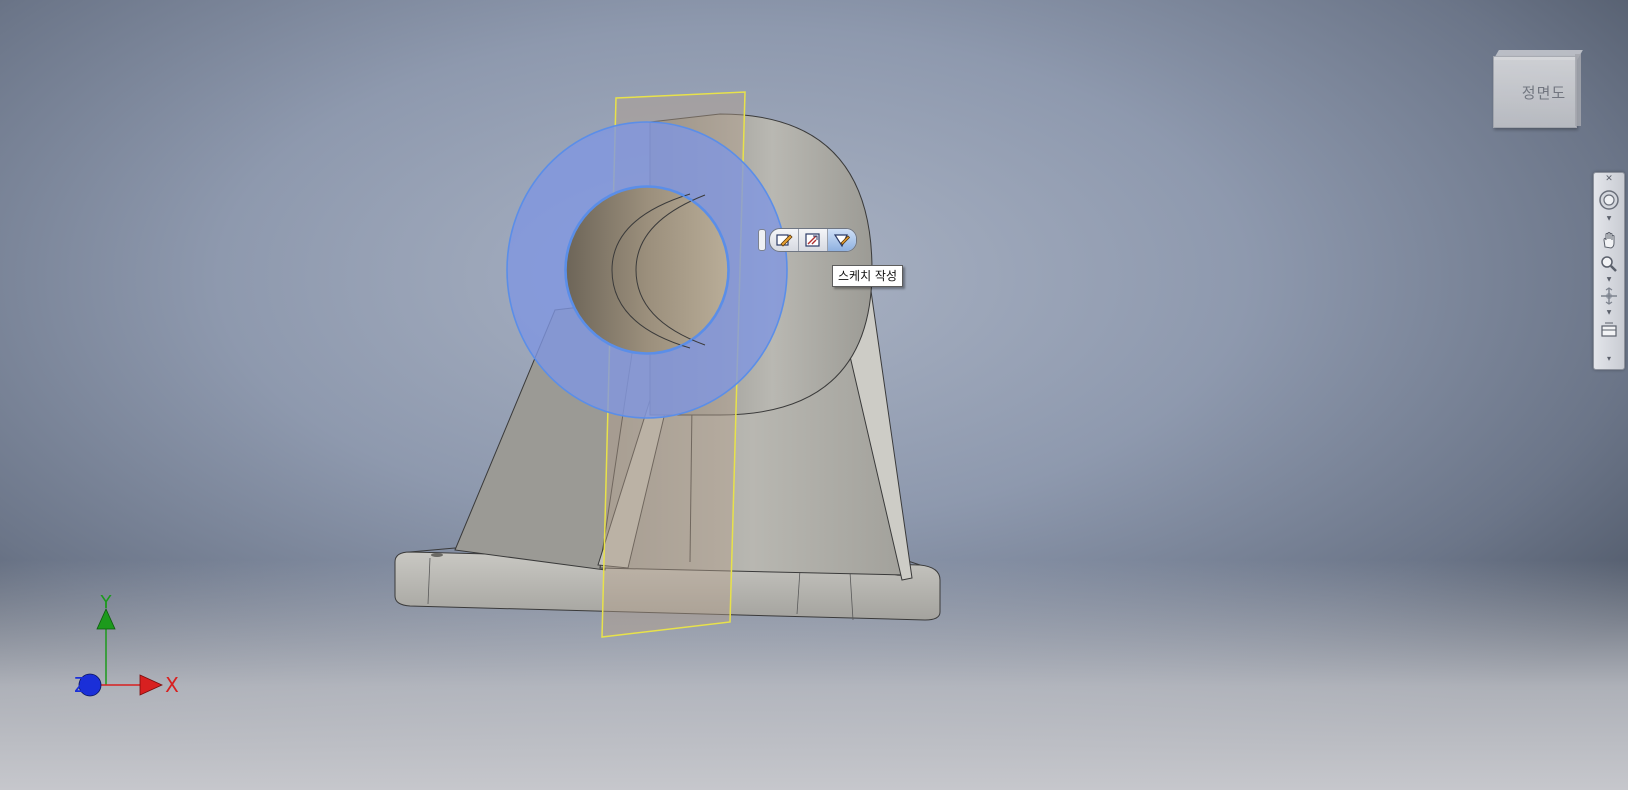 Image resolution: width=1628 pixels, height=790 pixels. I want to click on x-axis-label: X, so click(172, 685).